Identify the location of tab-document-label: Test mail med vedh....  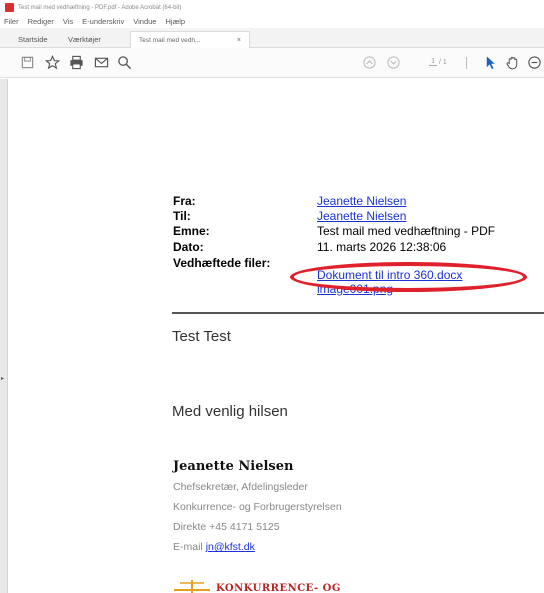
(170, 40).